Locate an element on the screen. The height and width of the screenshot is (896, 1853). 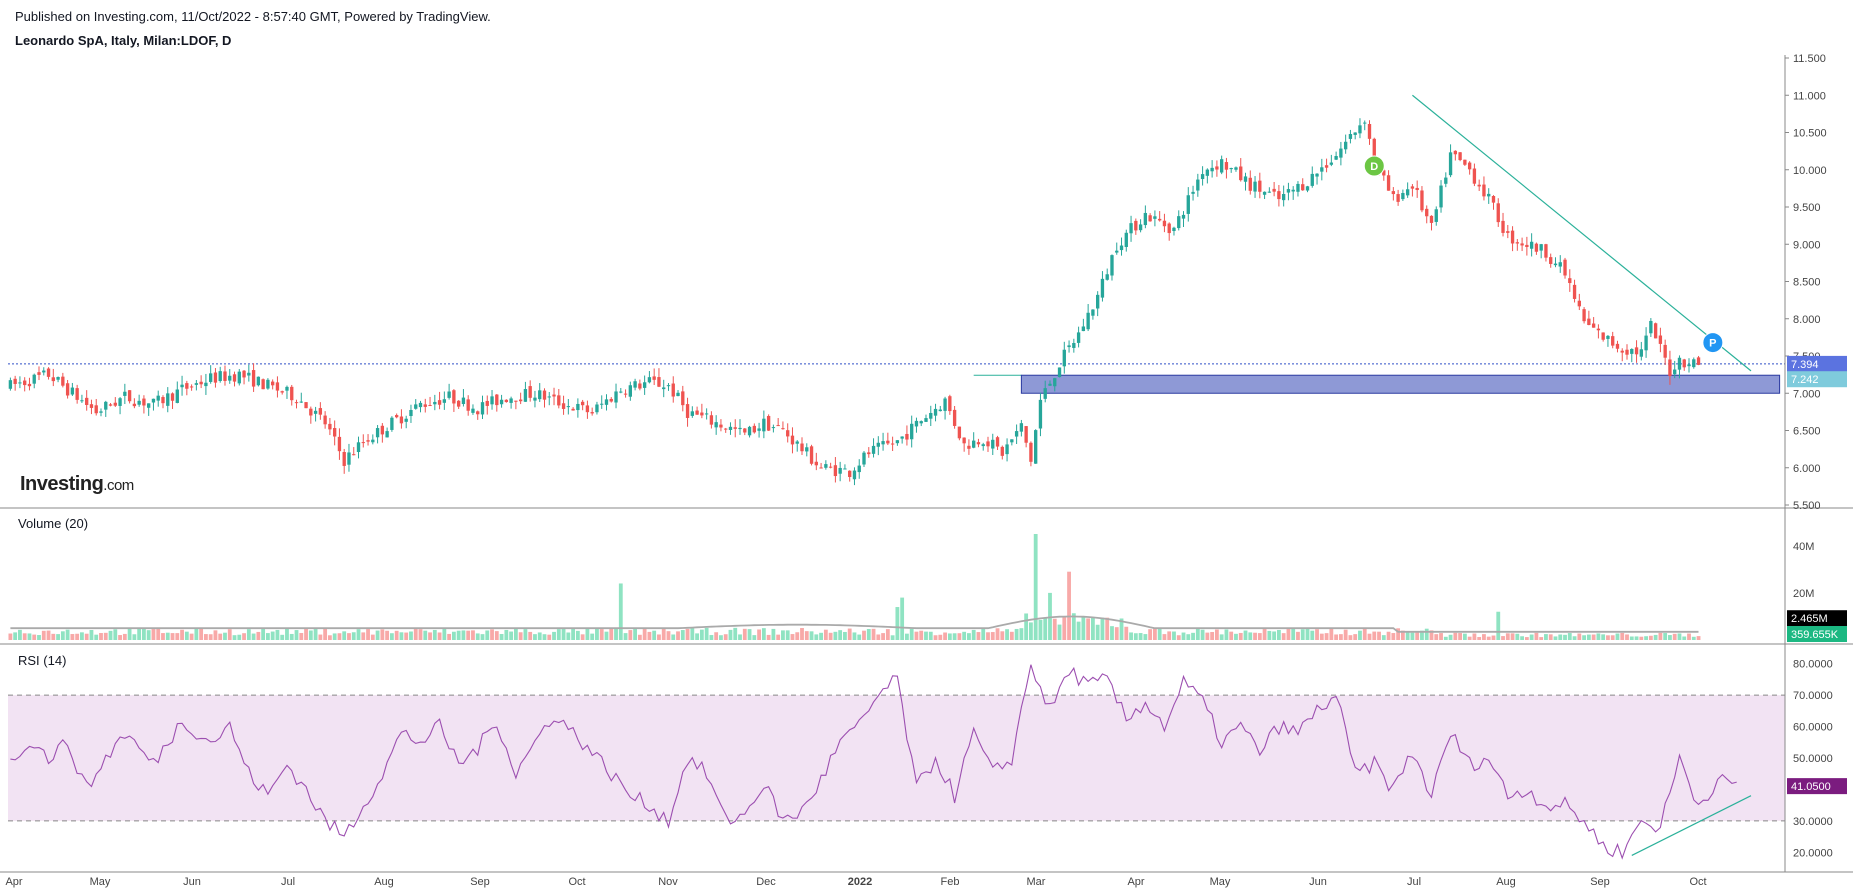
support-zone is located at coordinates (1400, 384).